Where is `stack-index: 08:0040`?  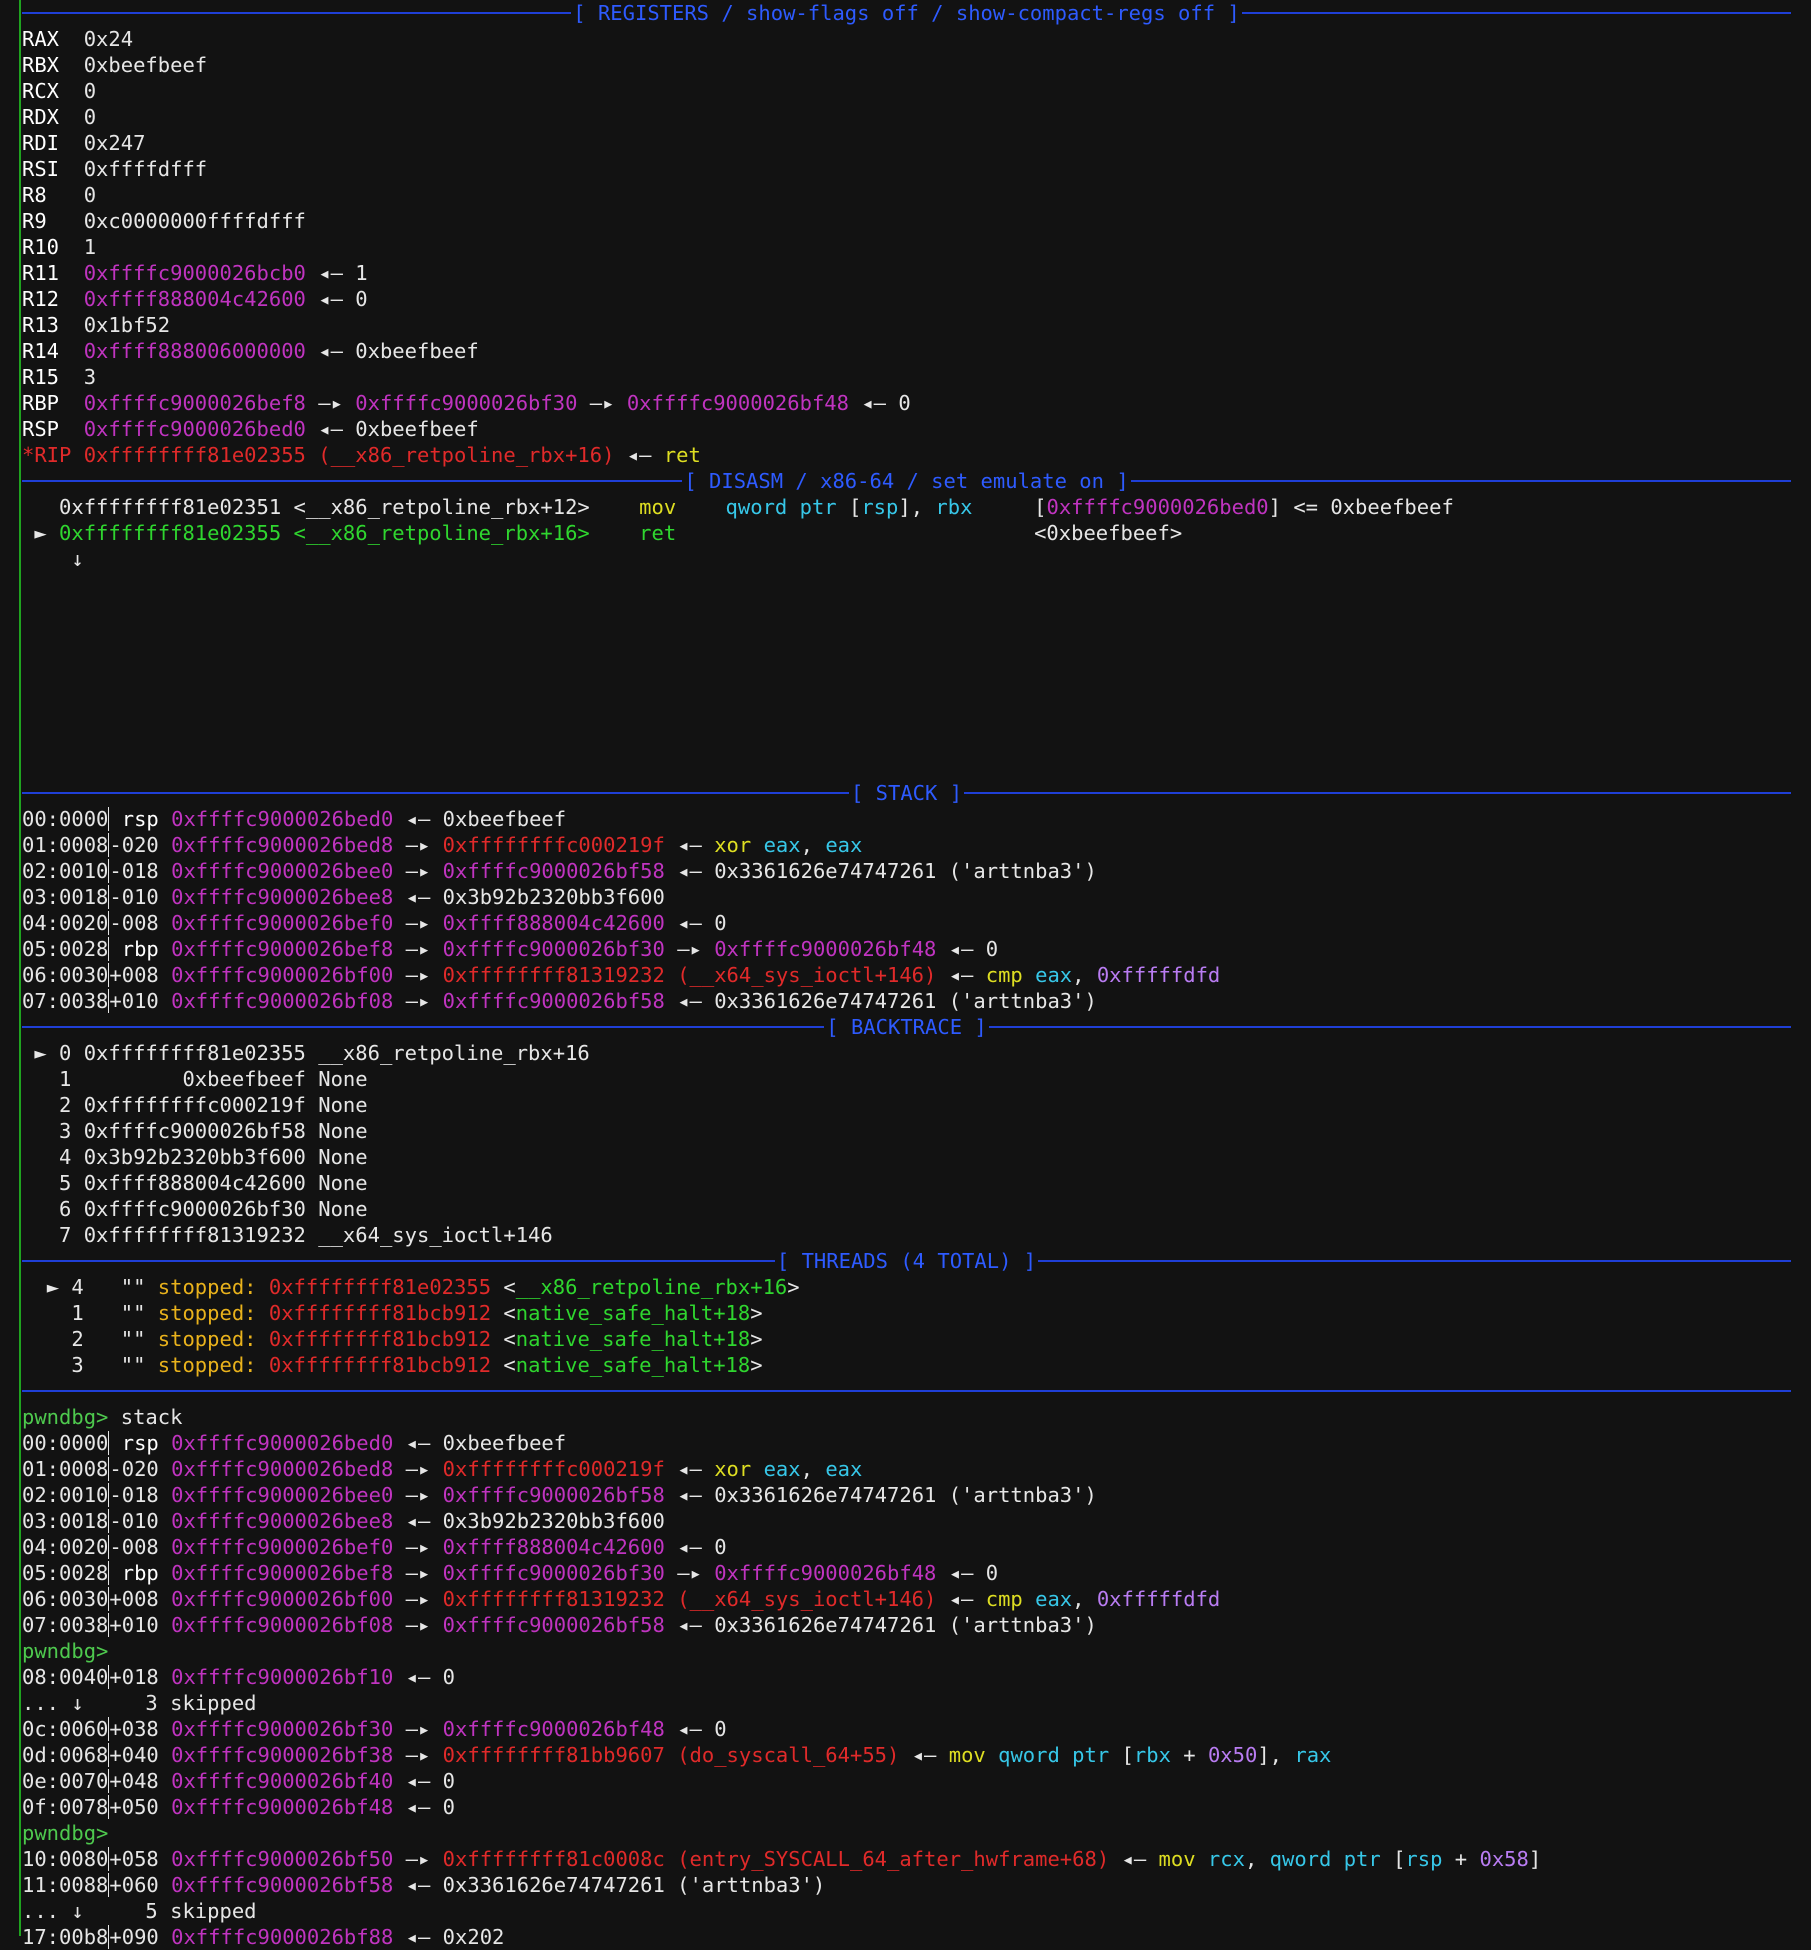
stack-index: 08:0040 is located at coordinates (65, 1677).